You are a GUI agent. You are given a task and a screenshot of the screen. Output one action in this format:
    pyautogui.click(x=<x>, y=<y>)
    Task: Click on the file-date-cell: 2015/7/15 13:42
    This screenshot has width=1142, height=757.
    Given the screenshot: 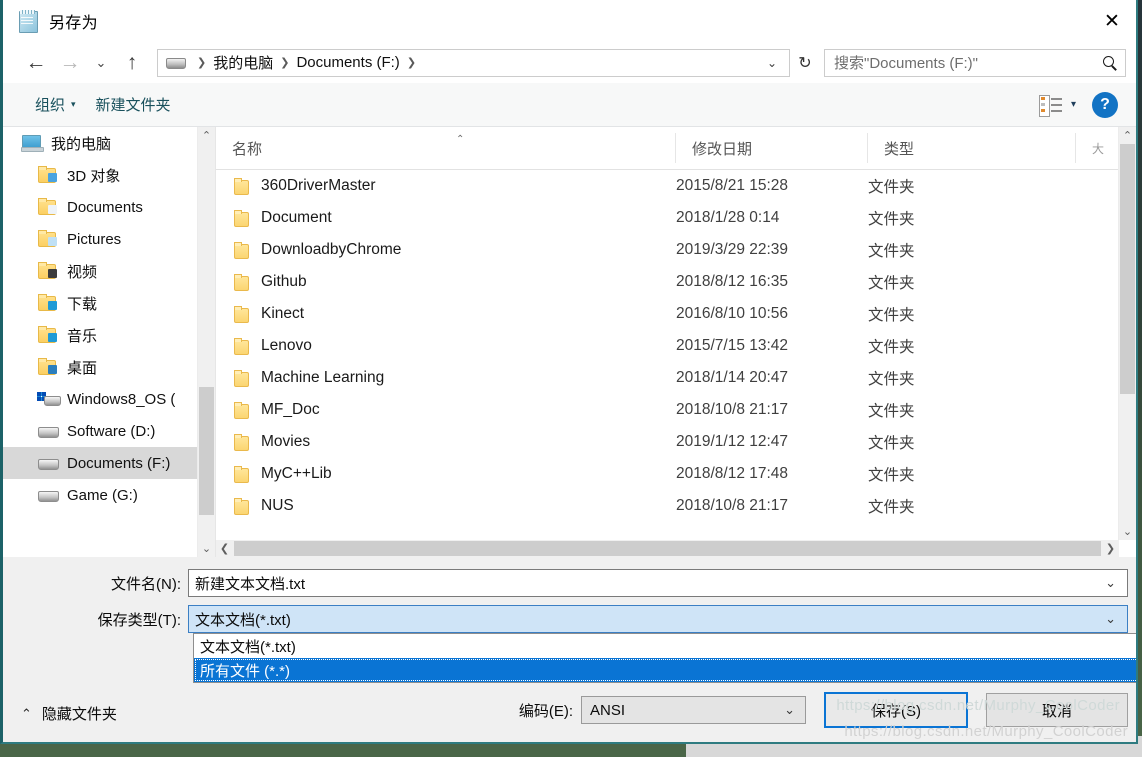 What is the action you would take?
    pyautogui.click(x=732, y=345)
    